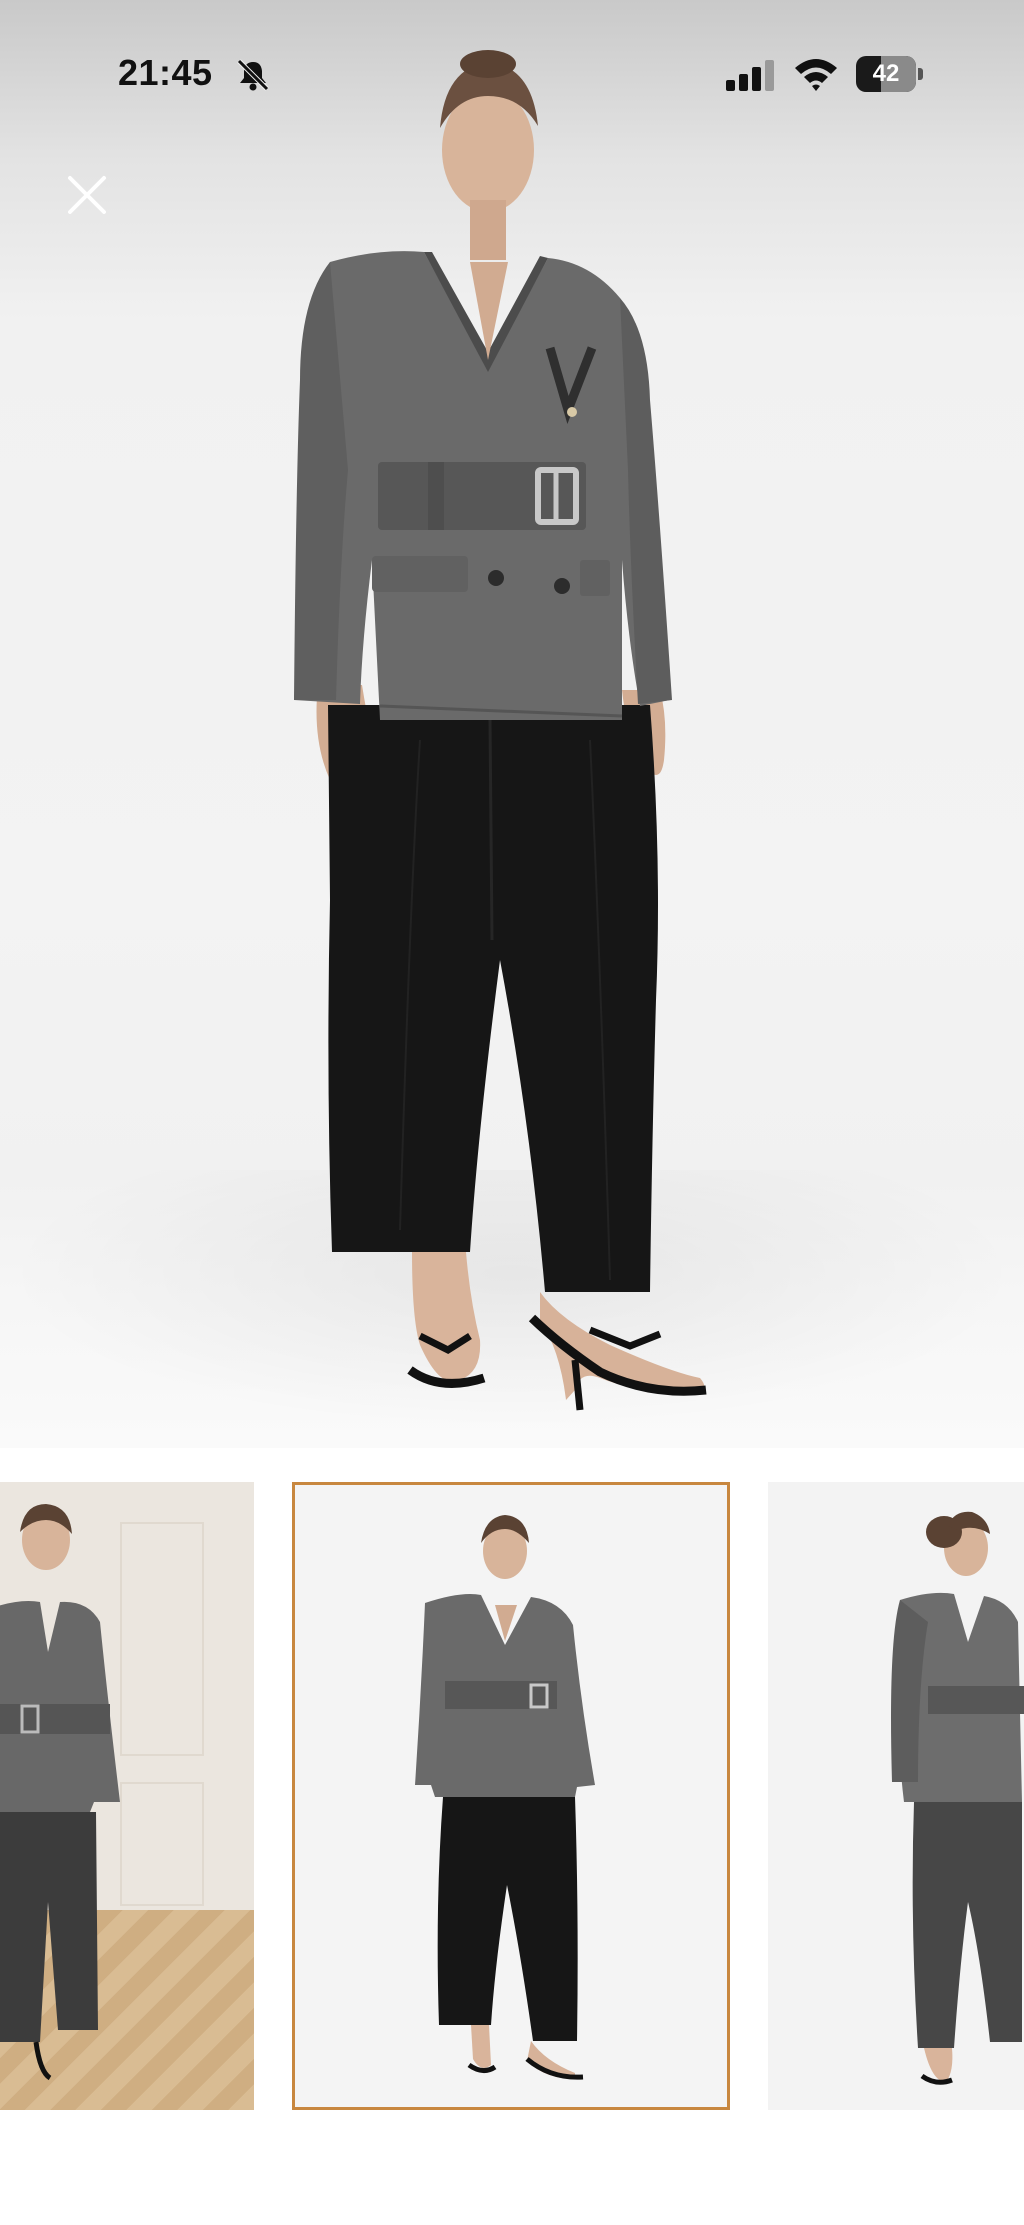  What do you see at coordinates (60, 1792) in the screenshot?
I see `thumbnail-1-figure` at bounding box center [60, 1792].